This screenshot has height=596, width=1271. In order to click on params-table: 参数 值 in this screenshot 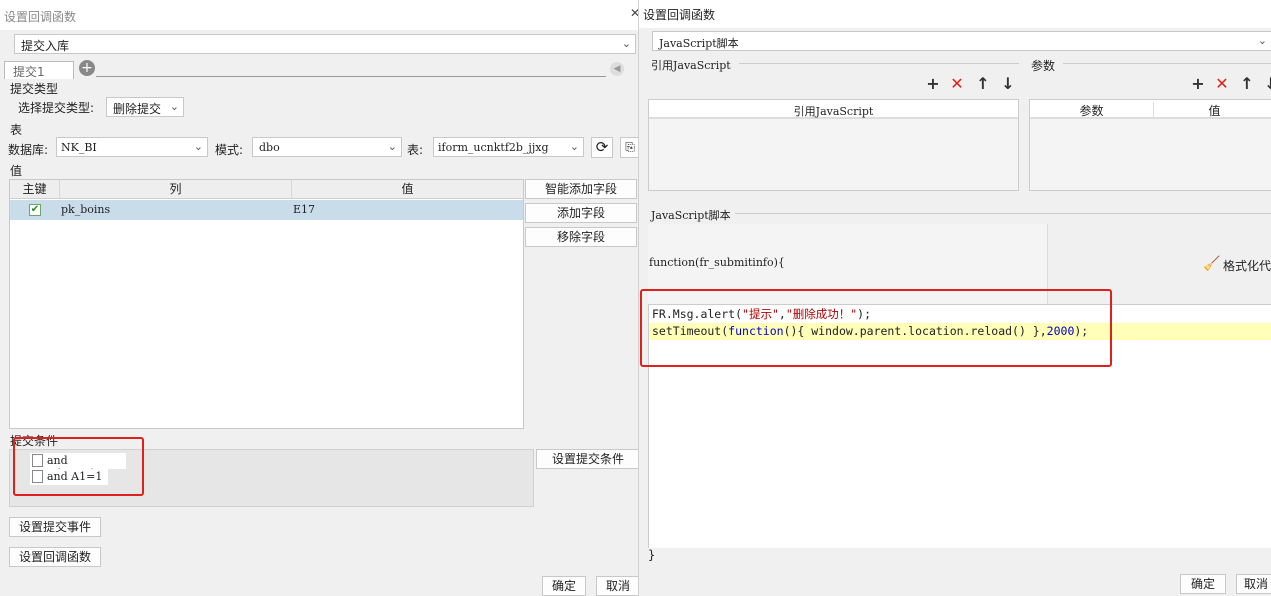, I will do `click(1150, 145)`.